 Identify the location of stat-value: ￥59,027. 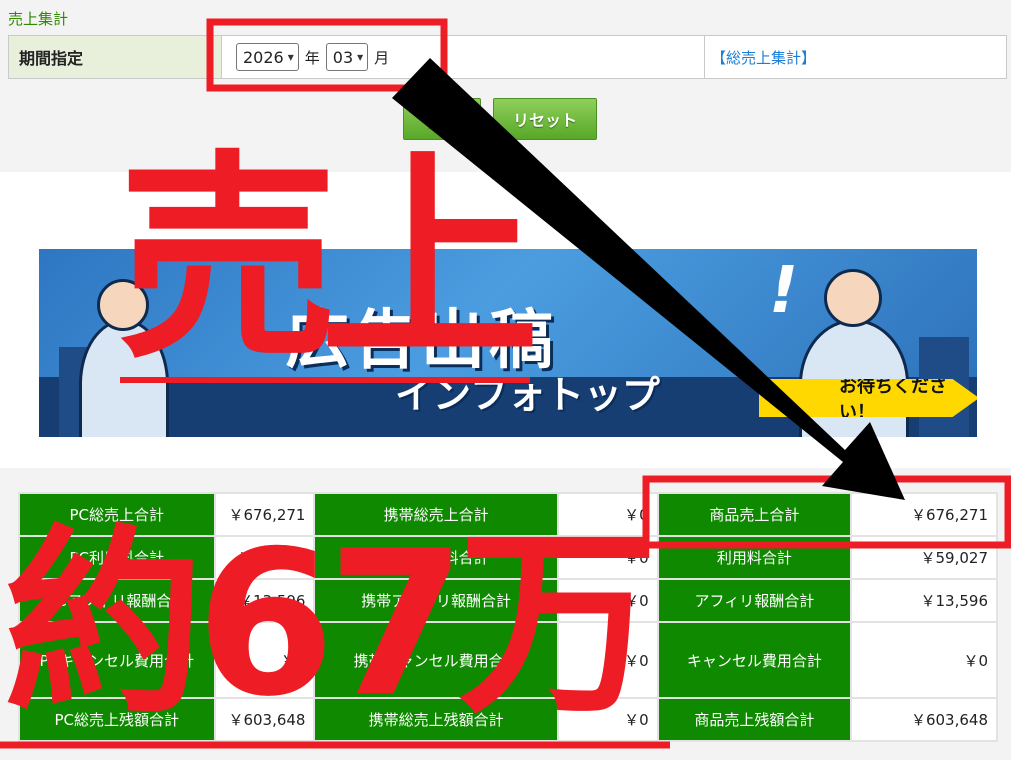
(924, 557).